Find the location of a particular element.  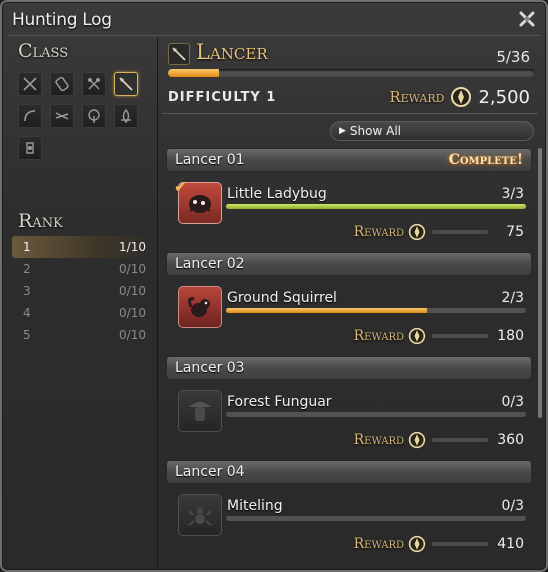

miteling-icon is located at coordinates (200, 515).